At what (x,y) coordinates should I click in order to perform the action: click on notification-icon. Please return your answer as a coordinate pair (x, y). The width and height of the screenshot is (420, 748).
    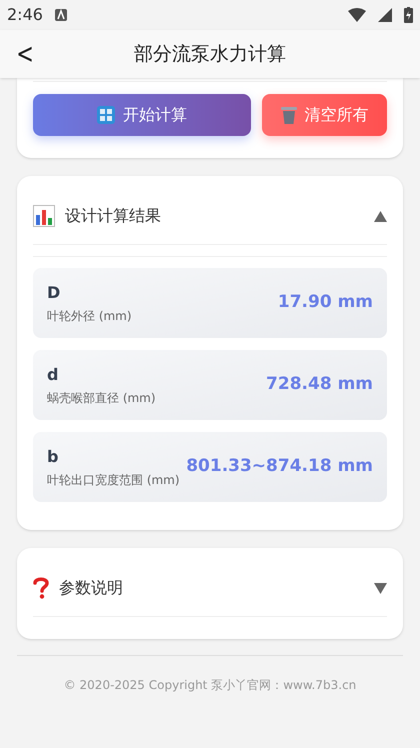
    Looking at the image, I should click on (60, 15).